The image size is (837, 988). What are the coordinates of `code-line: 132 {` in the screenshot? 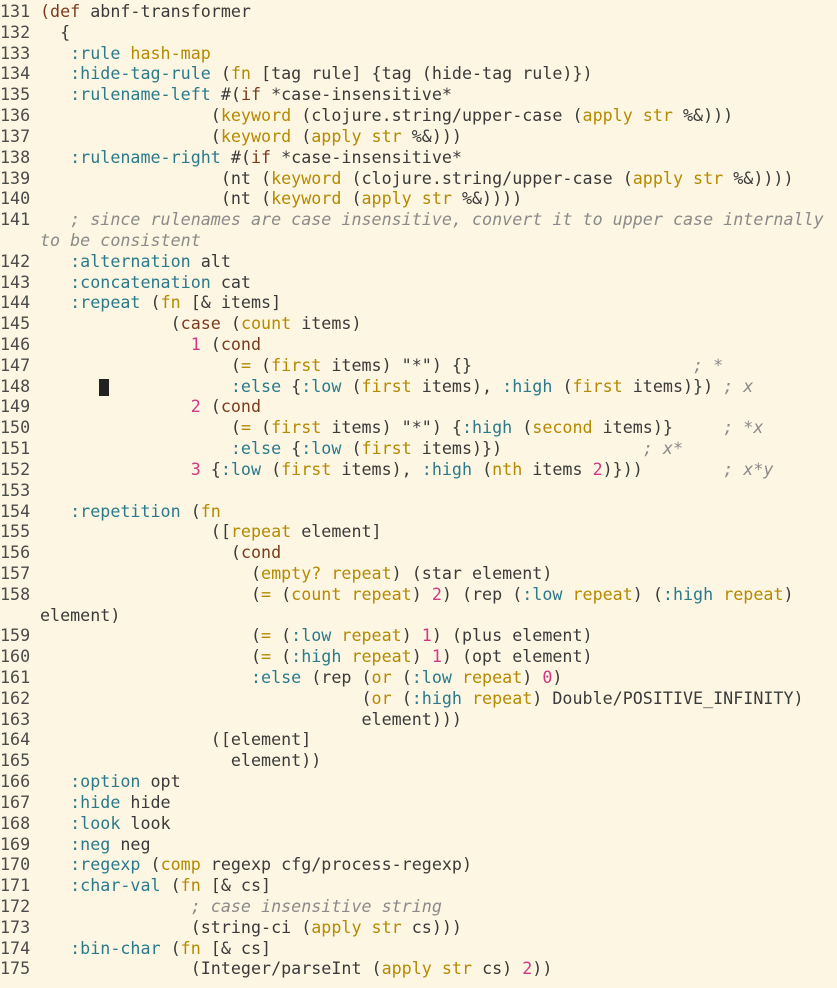 It's located at (418, 32).